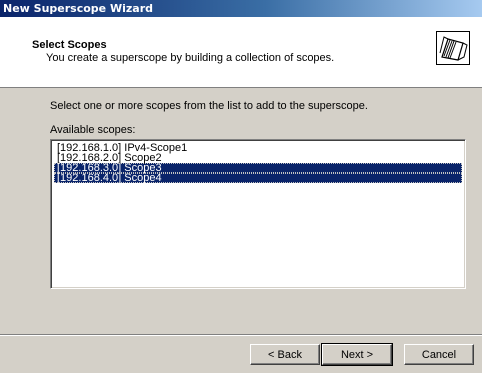 This screenshot has width=482, height=373. I want to click on footer-divider-highlight, so click(241, 335).